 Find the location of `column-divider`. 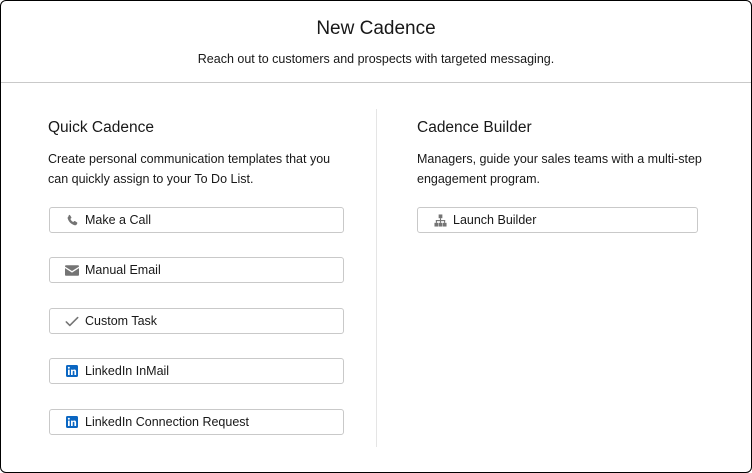

column-divider is located at coordinates (376, 278).